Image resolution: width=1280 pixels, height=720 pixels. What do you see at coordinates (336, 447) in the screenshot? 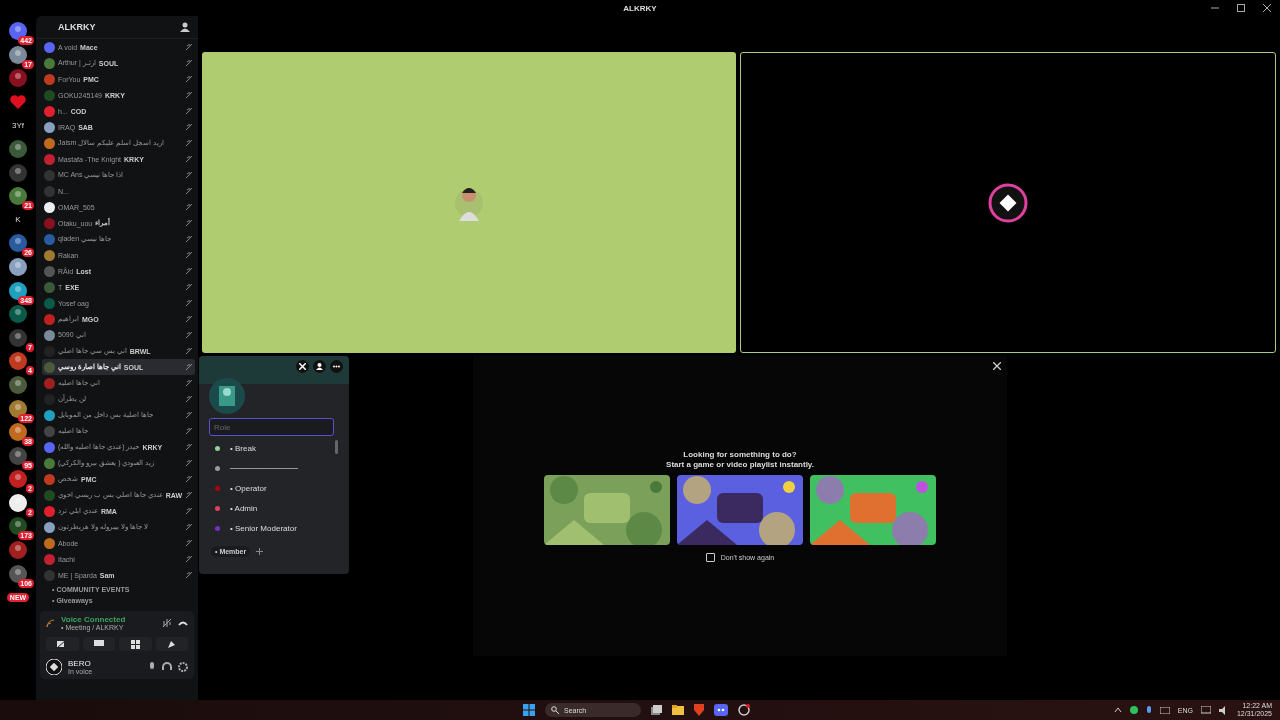
I see `scrollbar` at bounding box center [336, 447].